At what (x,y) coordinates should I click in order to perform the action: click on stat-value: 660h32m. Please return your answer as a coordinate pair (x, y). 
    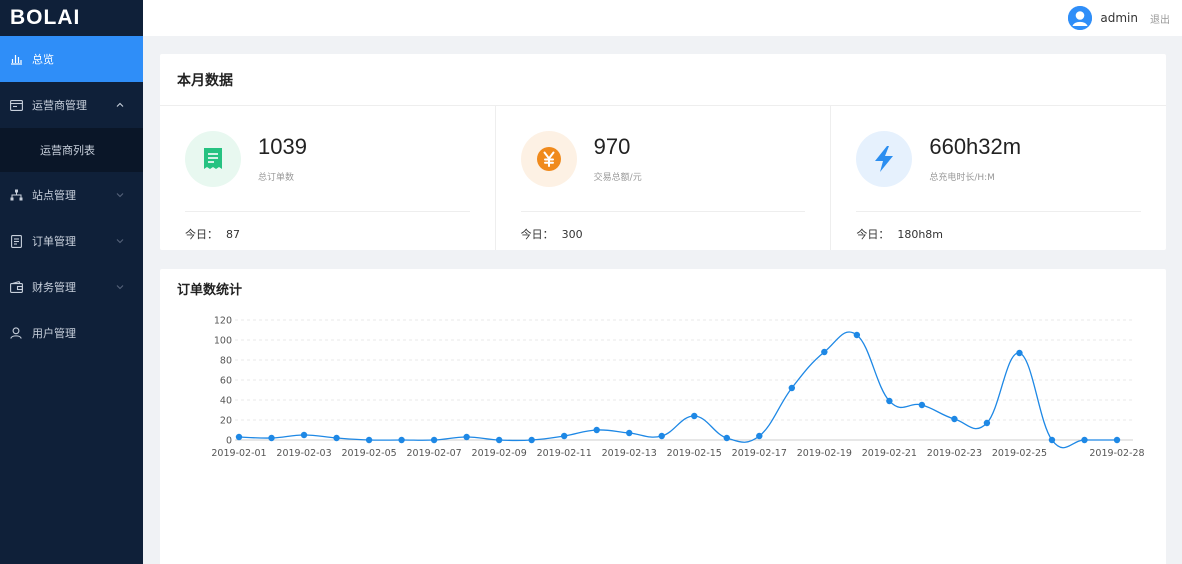
    Looking at the image, I should click on (975, 147).